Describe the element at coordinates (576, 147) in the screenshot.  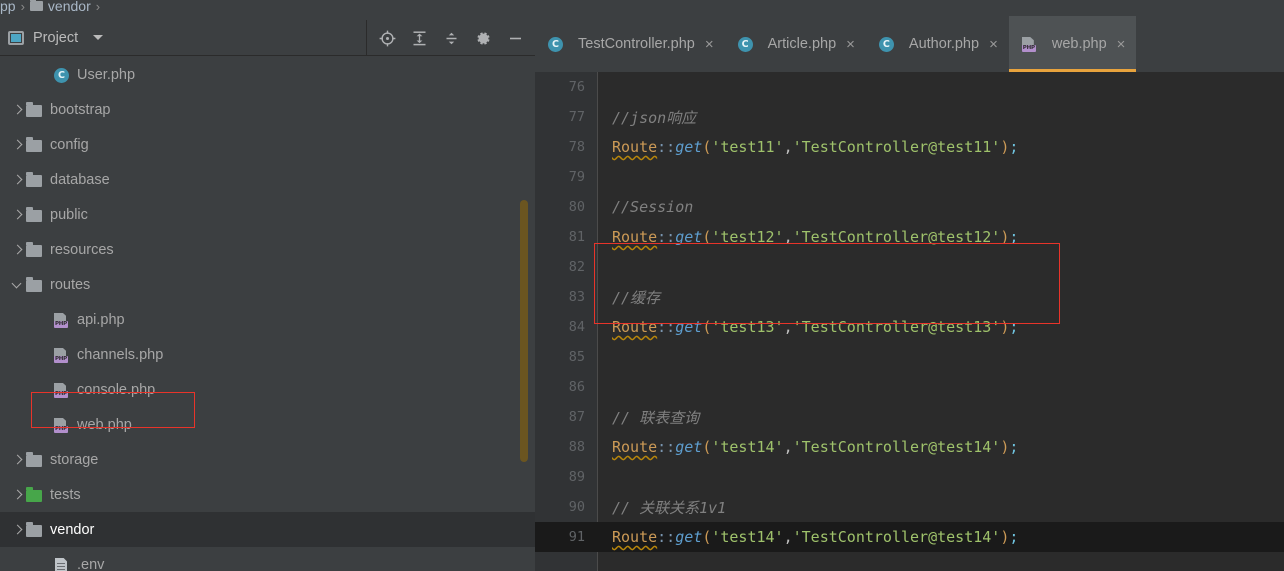
I see `line-number: 78` at that location.